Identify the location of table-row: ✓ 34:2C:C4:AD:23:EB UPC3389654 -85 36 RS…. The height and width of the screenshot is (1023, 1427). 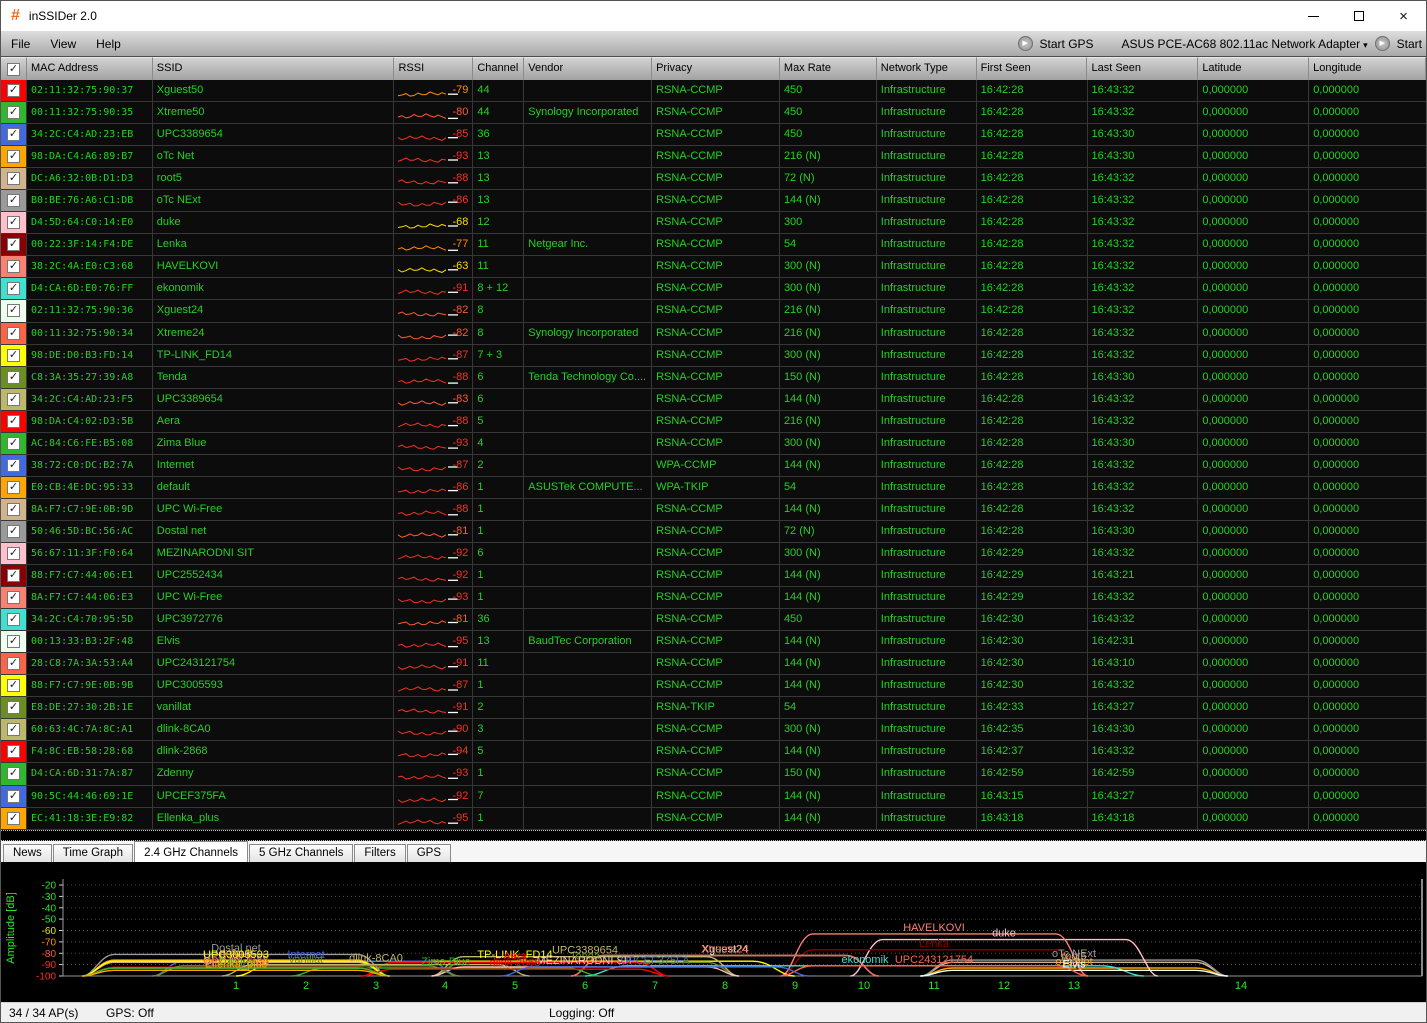
(713, 135).